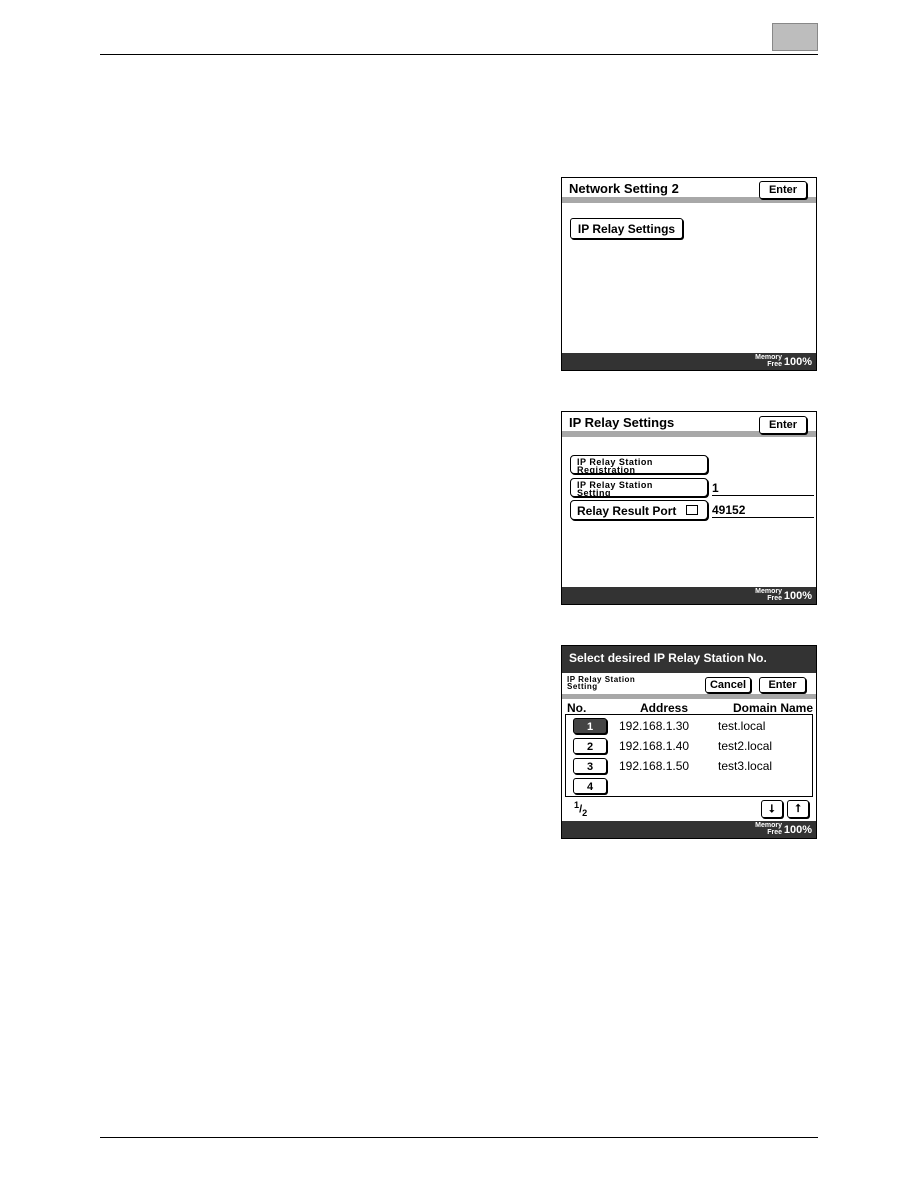 The width and height of the screenshot is (918, 1188). I want to click on station-number-button: 3, so click(590, 766).